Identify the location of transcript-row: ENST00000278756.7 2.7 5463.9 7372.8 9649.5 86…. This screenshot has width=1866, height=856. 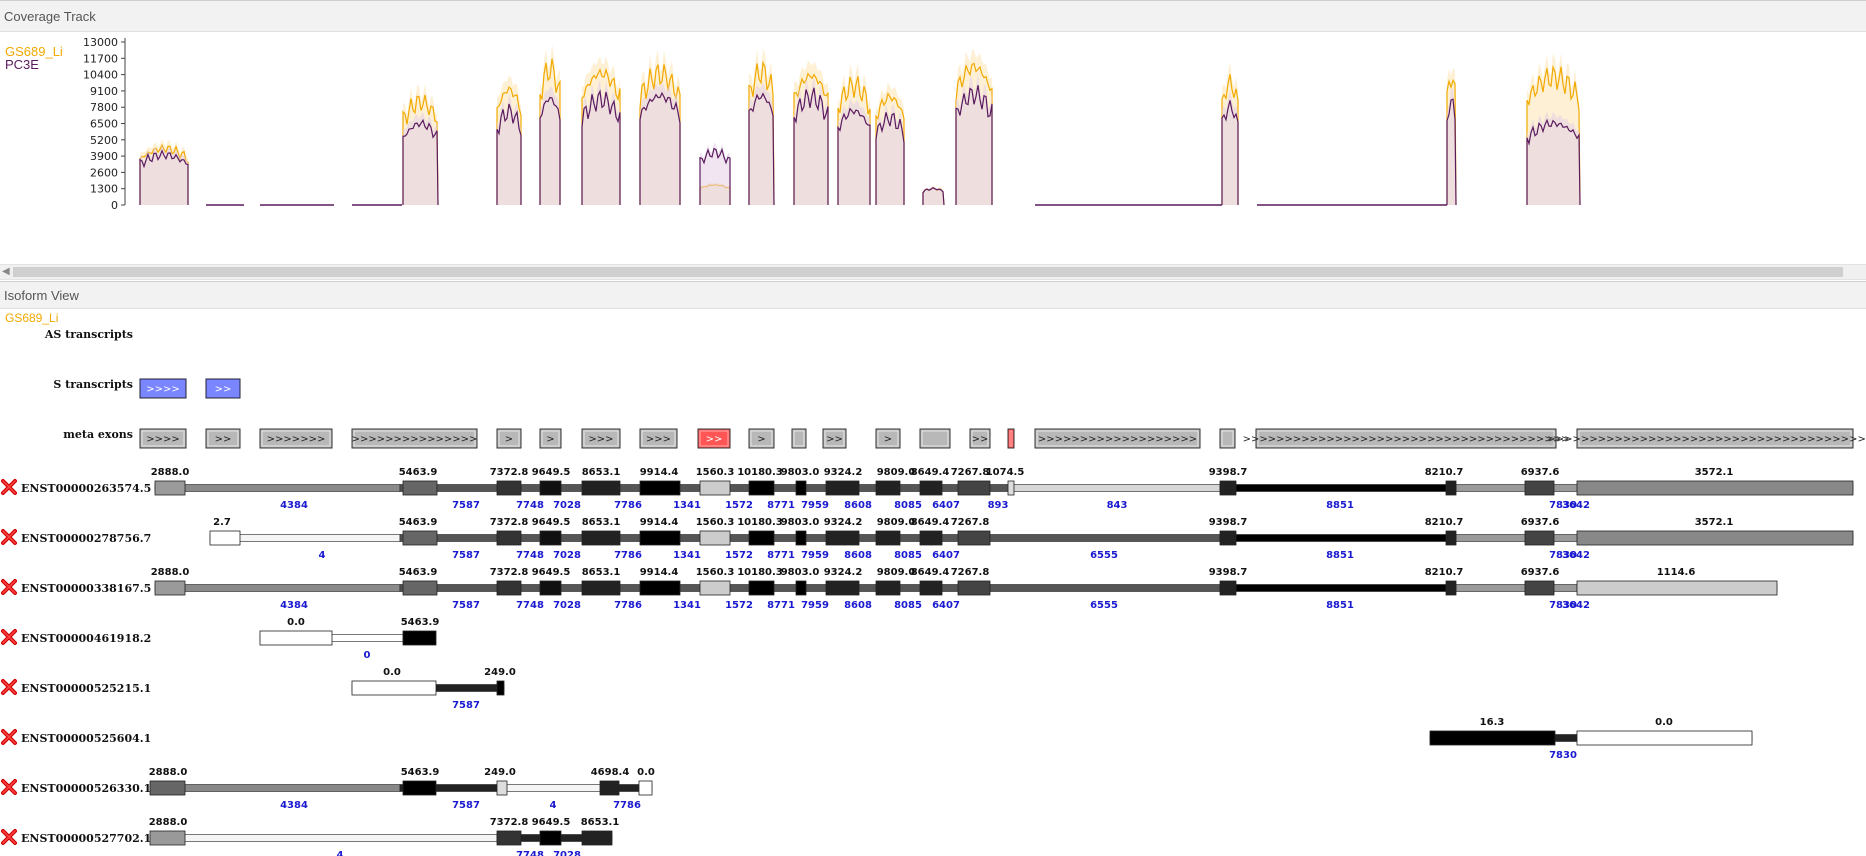
(927, 539).